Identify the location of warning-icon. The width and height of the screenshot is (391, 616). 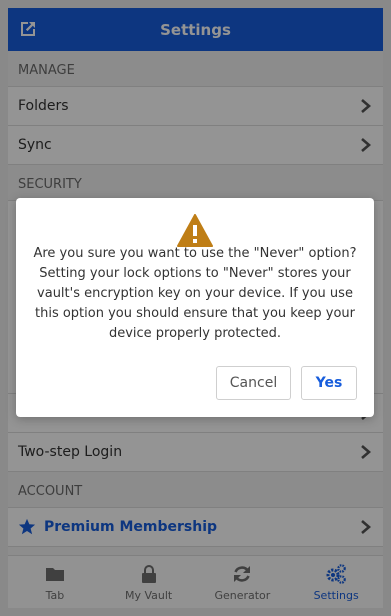
(195, 230).